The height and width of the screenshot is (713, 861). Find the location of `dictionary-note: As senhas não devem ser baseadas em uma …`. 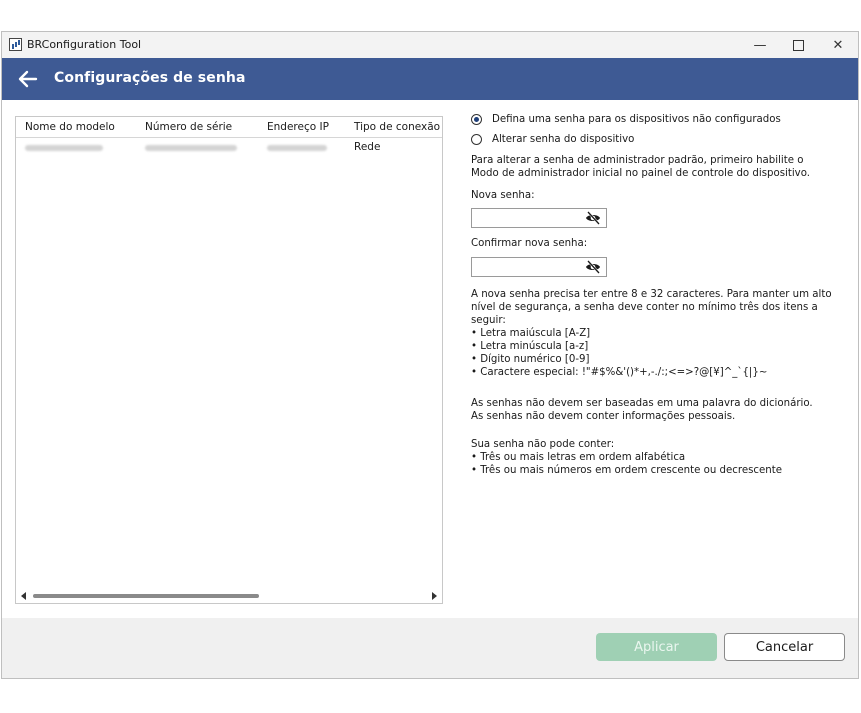

dictionary-note: As senhas não devem ser baseadas em uma … is located at coordinates (642, 403).